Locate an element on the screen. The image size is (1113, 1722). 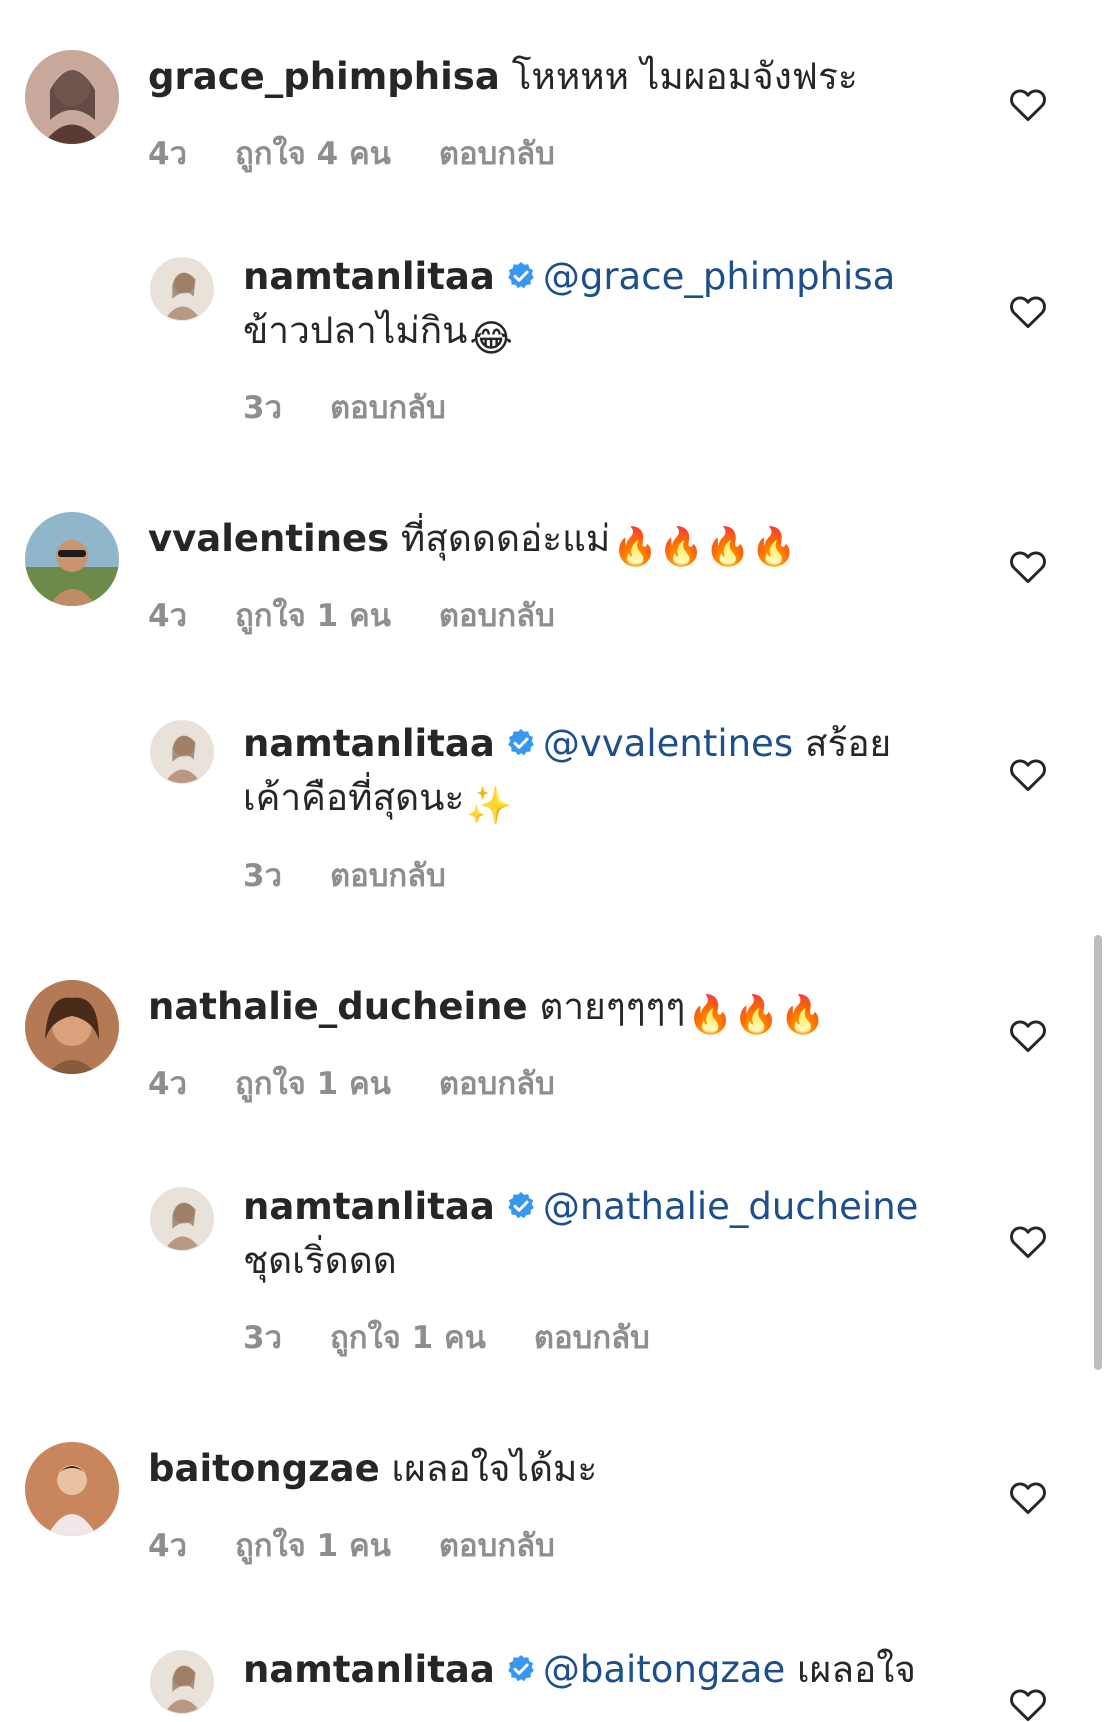
username: baitongzae is located at coordinates (264, 1468).